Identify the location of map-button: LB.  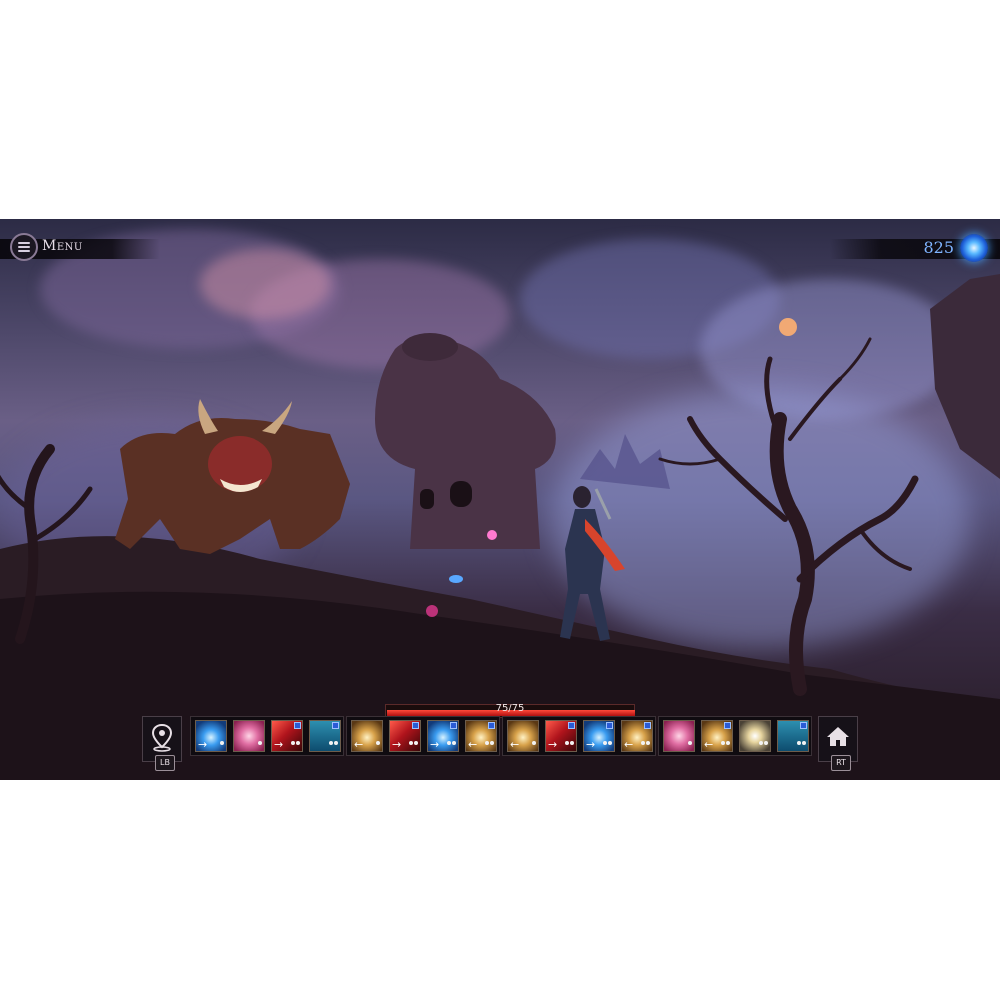
(162, 743).